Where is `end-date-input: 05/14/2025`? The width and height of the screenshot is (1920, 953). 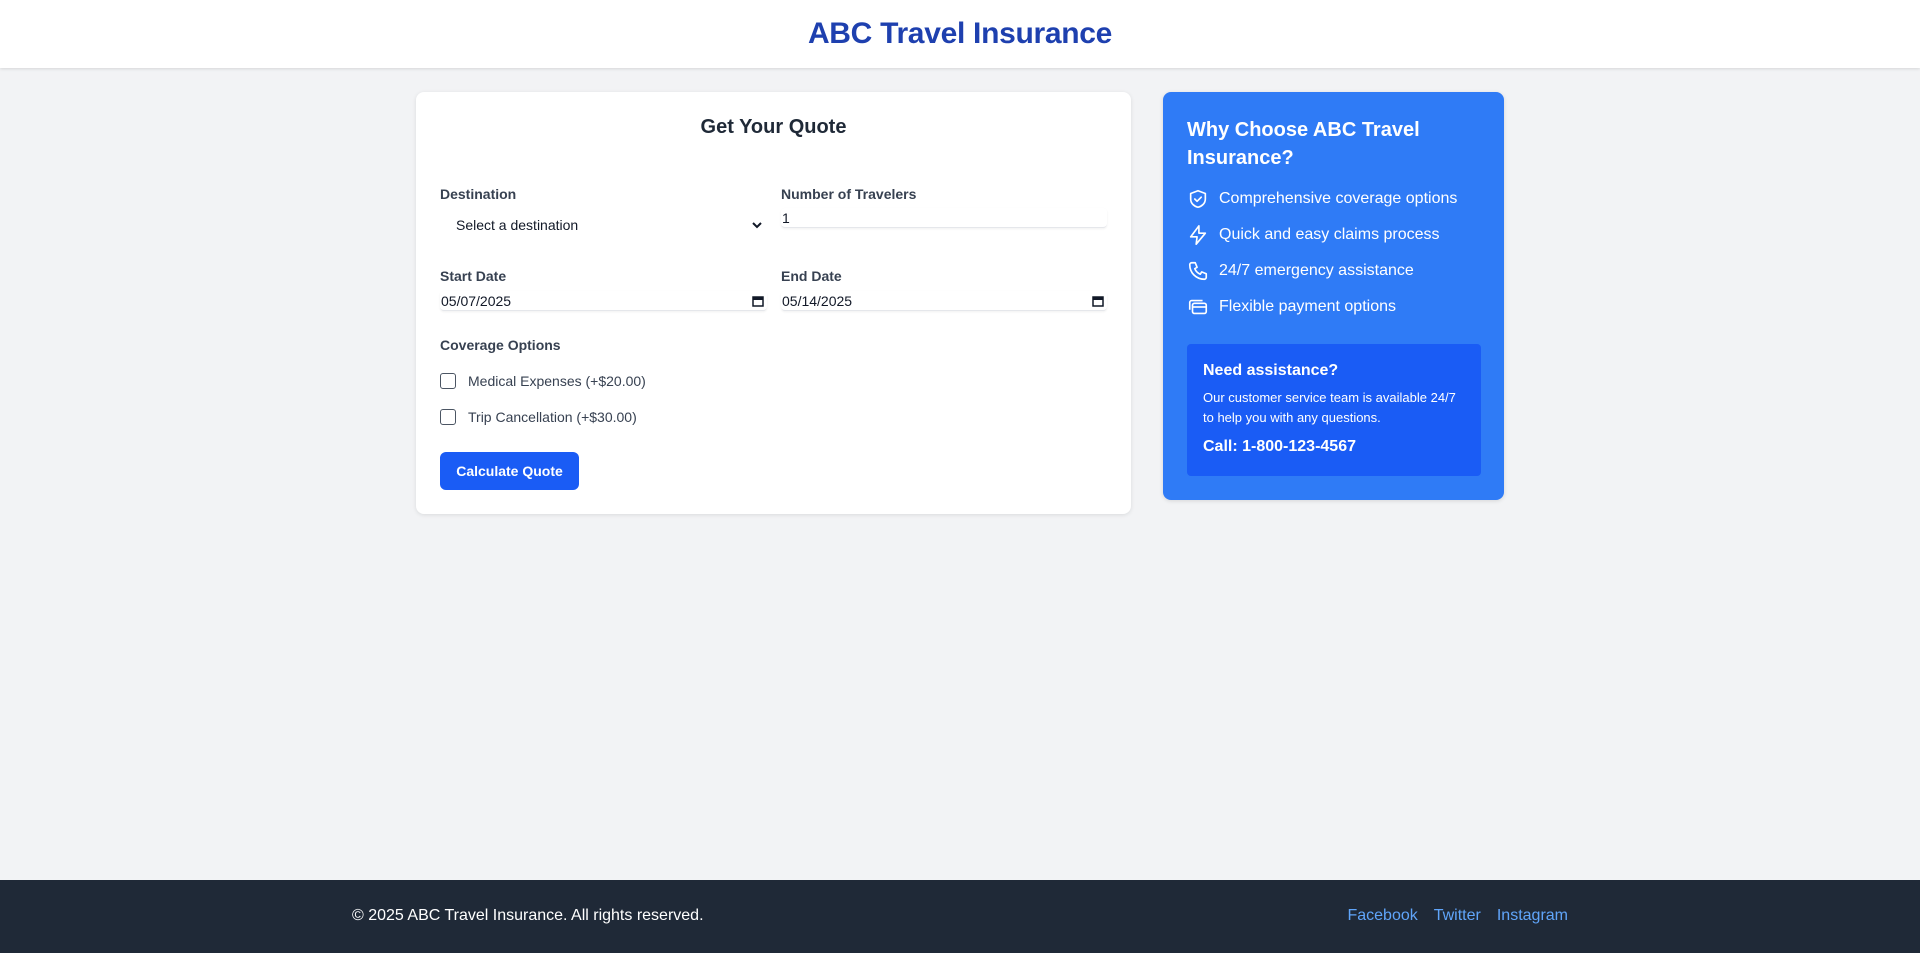
end-date-input: 05/14/2025 is located at coordinates (944, 301).